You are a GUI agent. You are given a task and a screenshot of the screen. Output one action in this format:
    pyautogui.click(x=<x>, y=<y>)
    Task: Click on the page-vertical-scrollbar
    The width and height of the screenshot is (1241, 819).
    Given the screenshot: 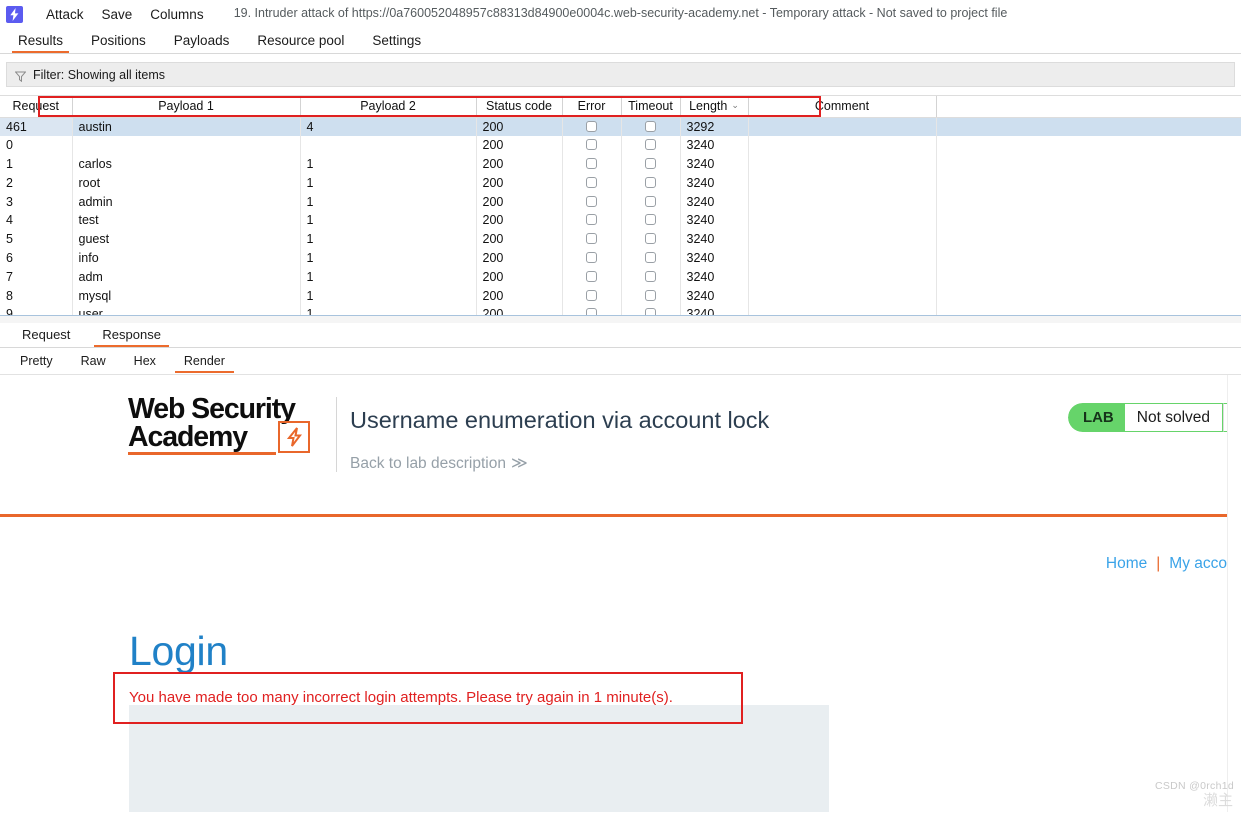 What is the action you would take?
    pyautogui.click(x=1234, y=593)
    